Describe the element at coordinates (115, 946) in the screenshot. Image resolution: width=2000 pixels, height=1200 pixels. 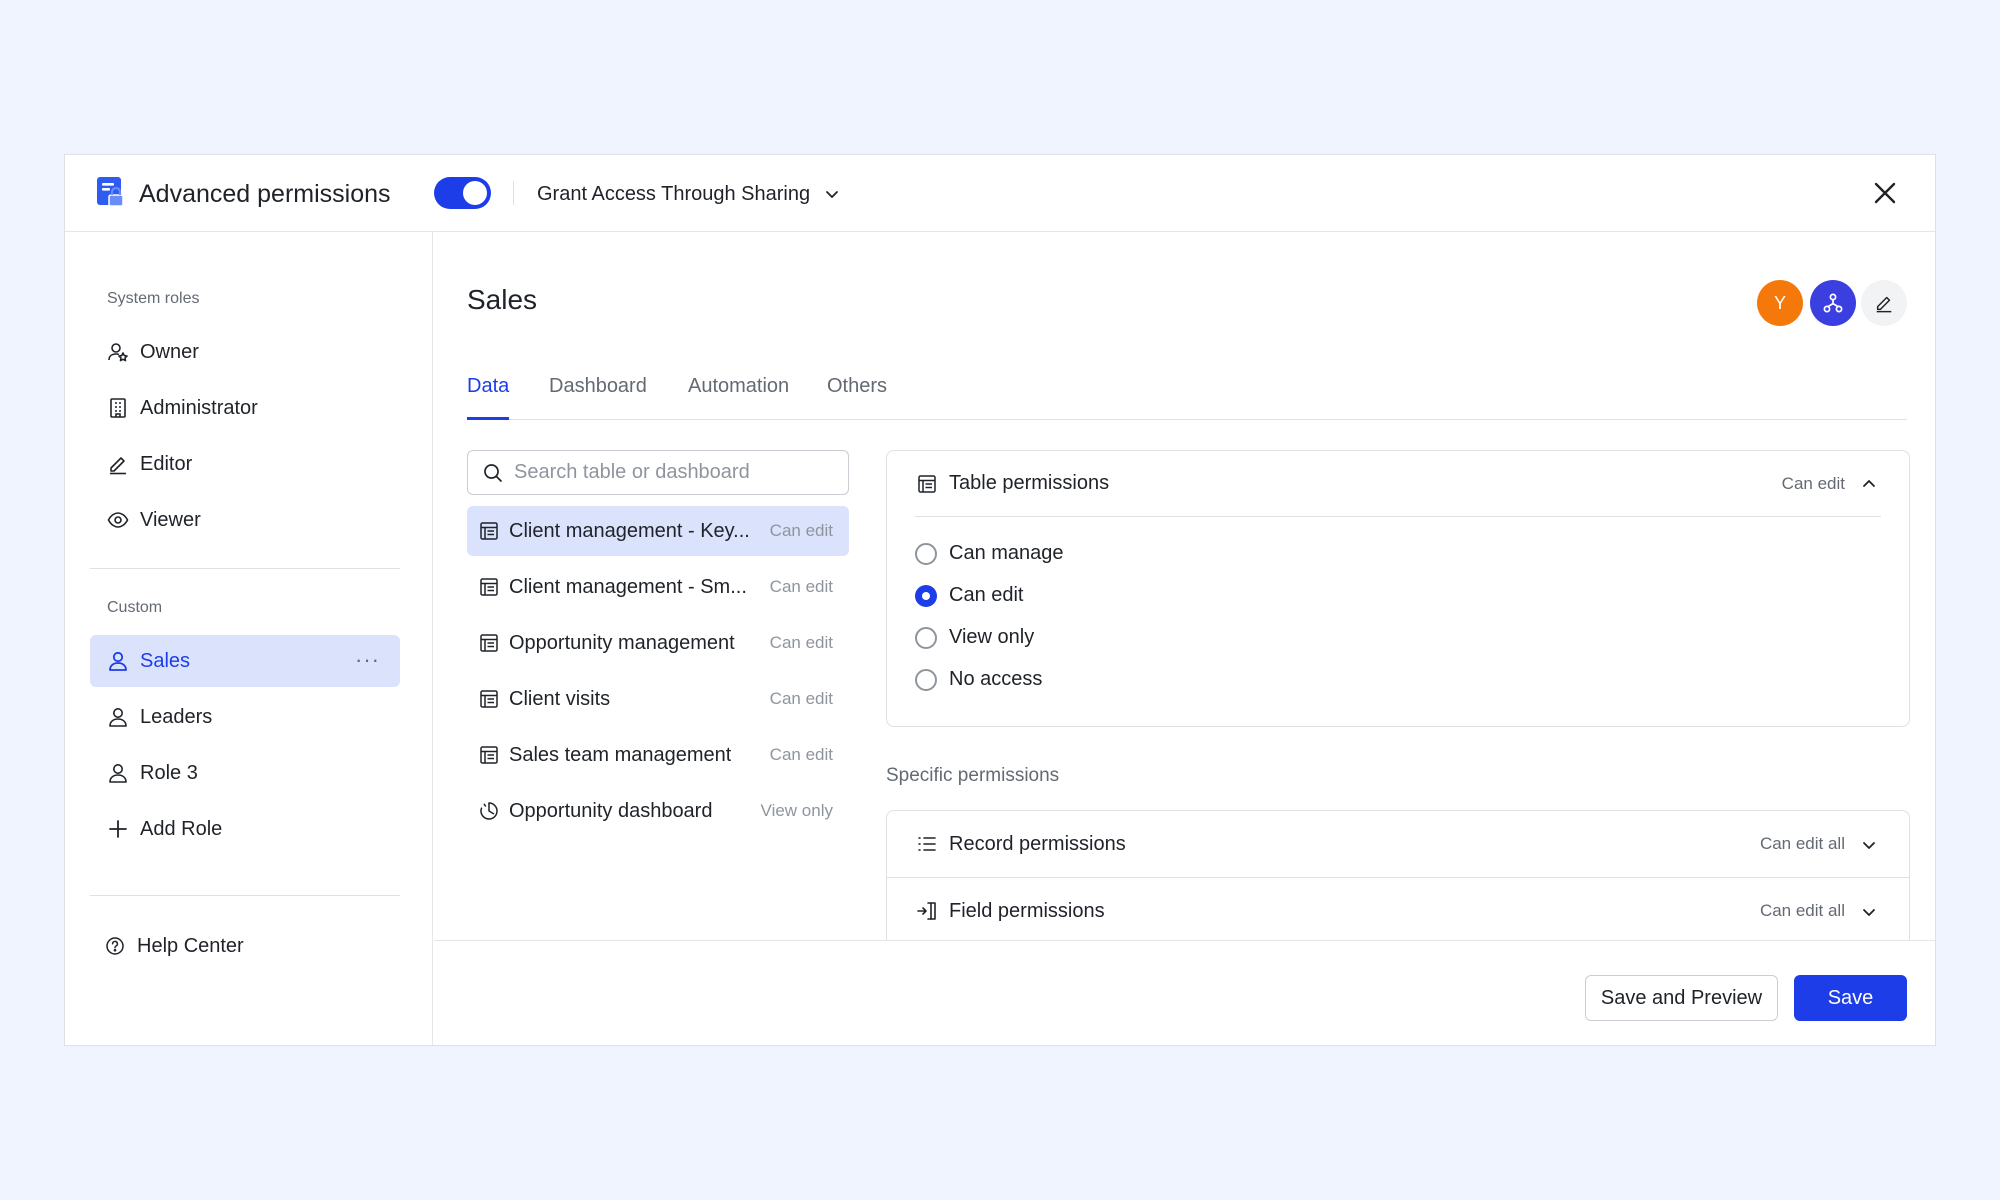
I see `help-icon` at that location.